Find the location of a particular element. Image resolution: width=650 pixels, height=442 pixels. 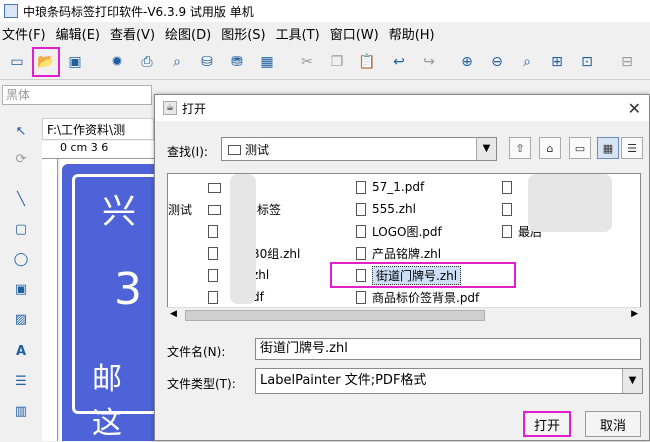

dialog-title: 打开 is located at coordinates (194, 108).